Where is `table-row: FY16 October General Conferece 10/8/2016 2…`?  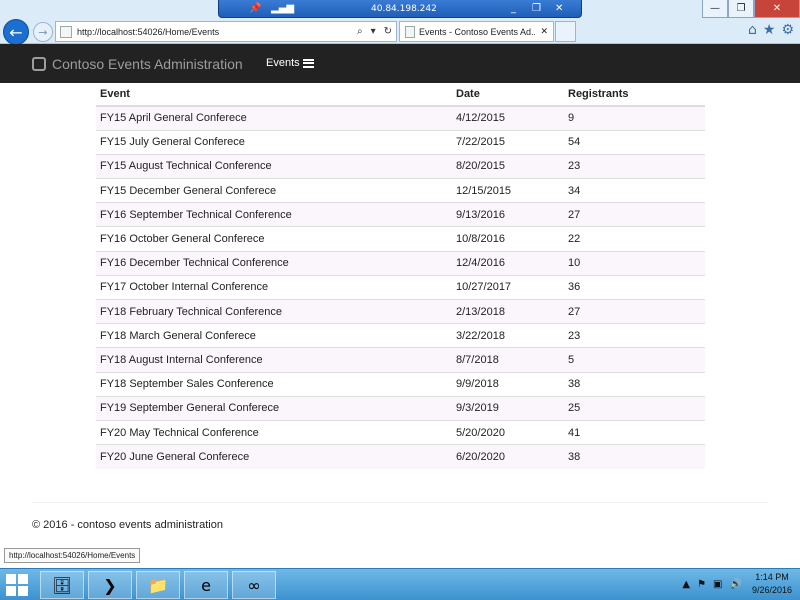
table-row: FY16 October General Conferece 10/8/2016 2… is located at coordinates (400, 239).